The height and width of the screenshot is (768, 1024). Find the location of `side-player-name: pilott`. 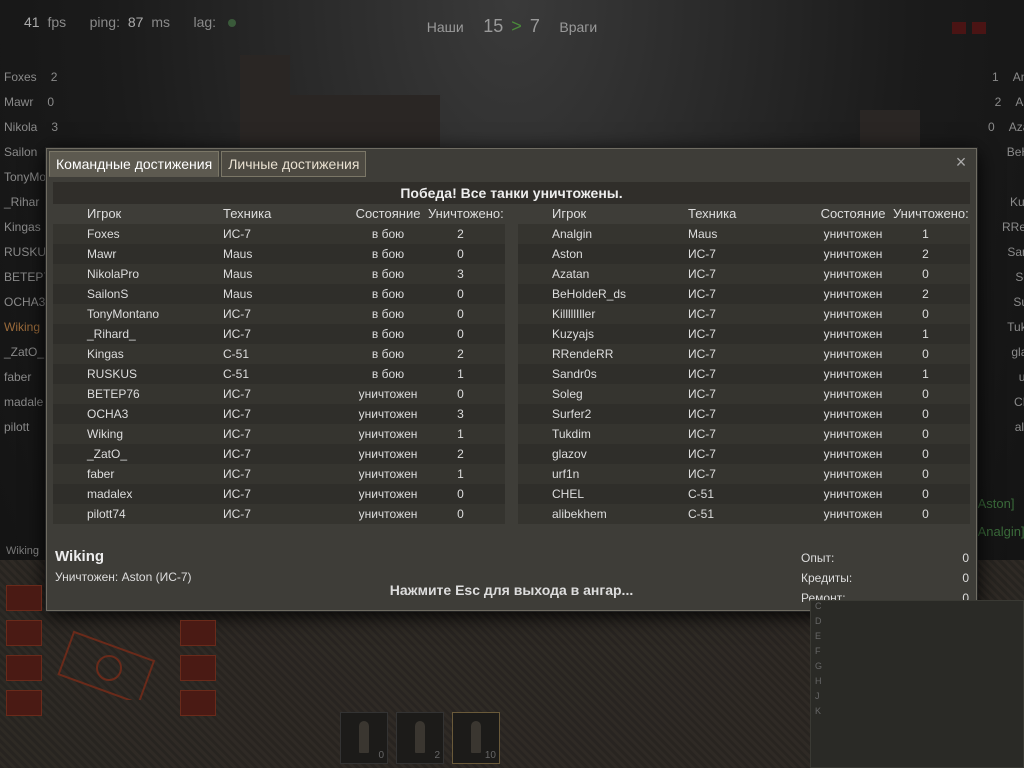

side-player-name: pilott is located at coordinates (17, 427).